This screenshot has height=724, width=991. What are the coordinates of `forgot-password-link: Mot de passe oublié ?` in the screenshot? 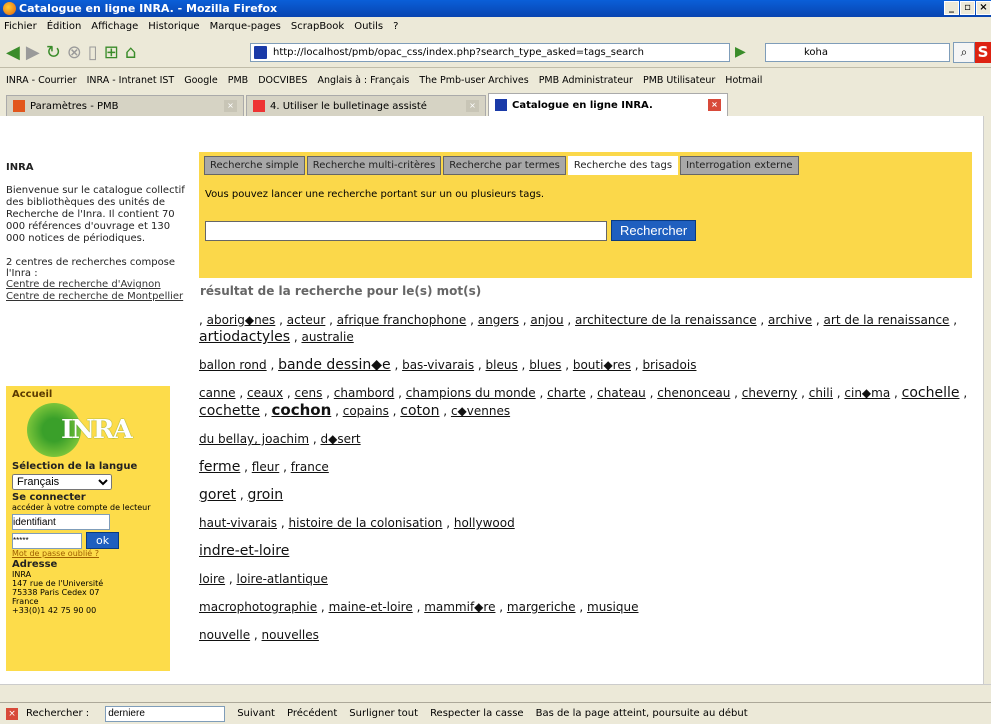 It's located at (55, 553).